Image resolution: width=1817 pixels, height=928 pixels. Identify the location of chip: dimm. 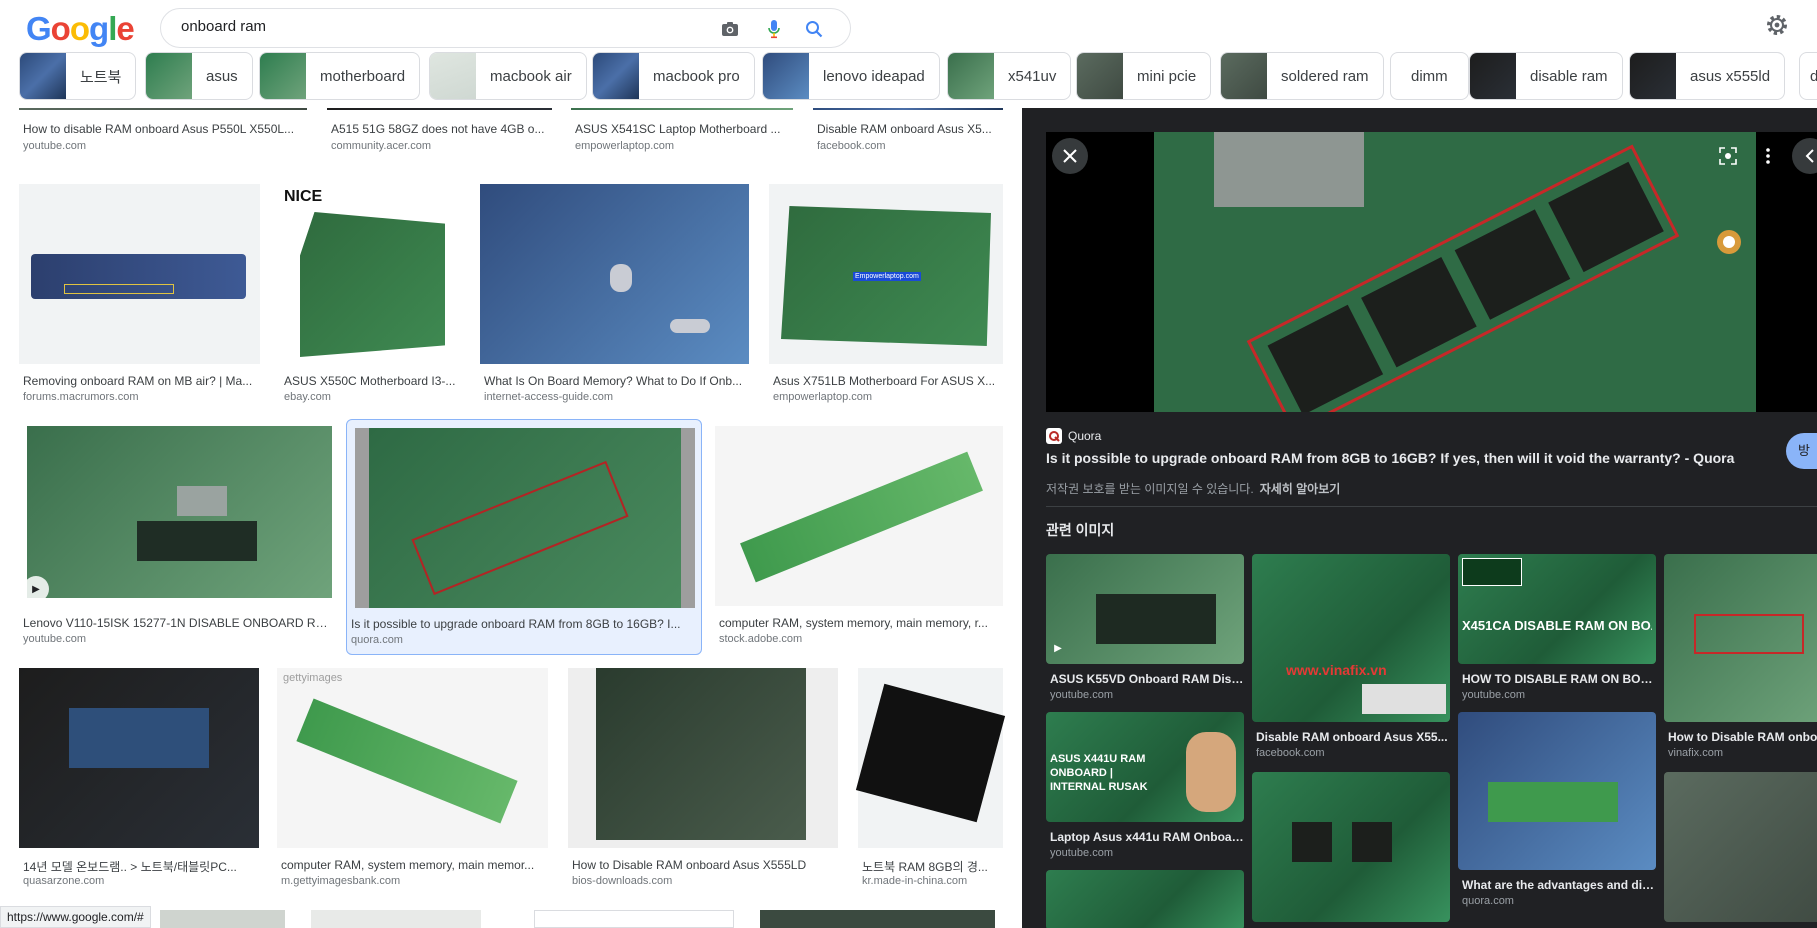
(1429, 76).